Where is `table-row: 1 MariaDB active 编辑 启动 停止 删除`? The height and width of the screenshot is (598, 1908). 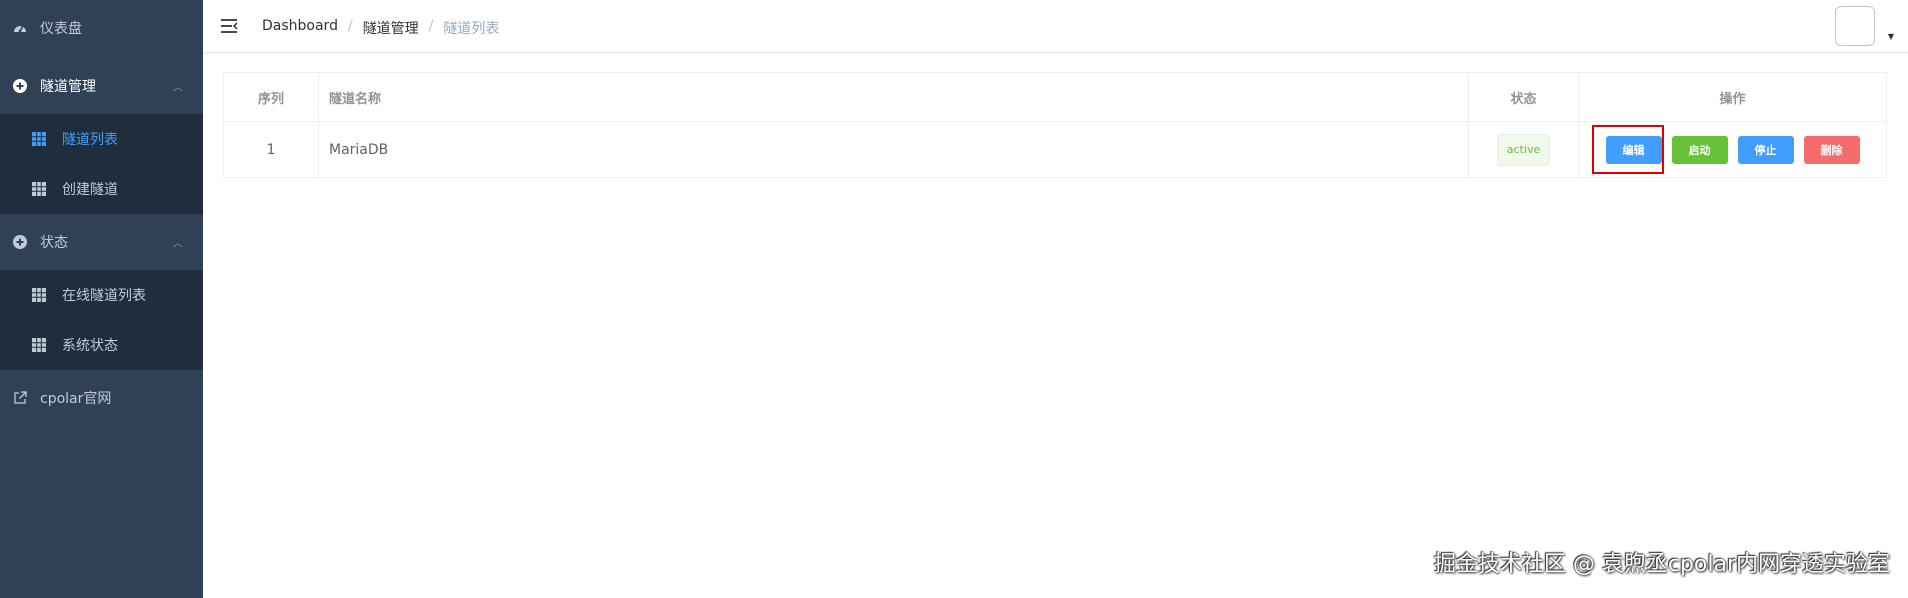
table-row: 1 MariaDB active 编辑 启动 停止 删除 is located at coordinates (1055, 149).